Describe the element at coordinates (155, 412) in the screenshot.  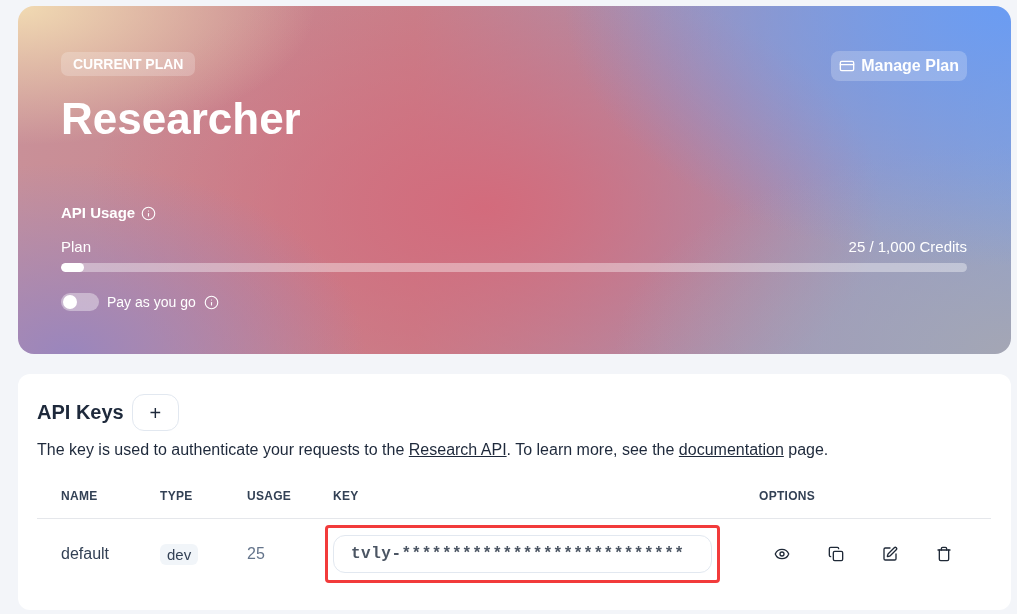
I see `add-key-button: +` at that location.